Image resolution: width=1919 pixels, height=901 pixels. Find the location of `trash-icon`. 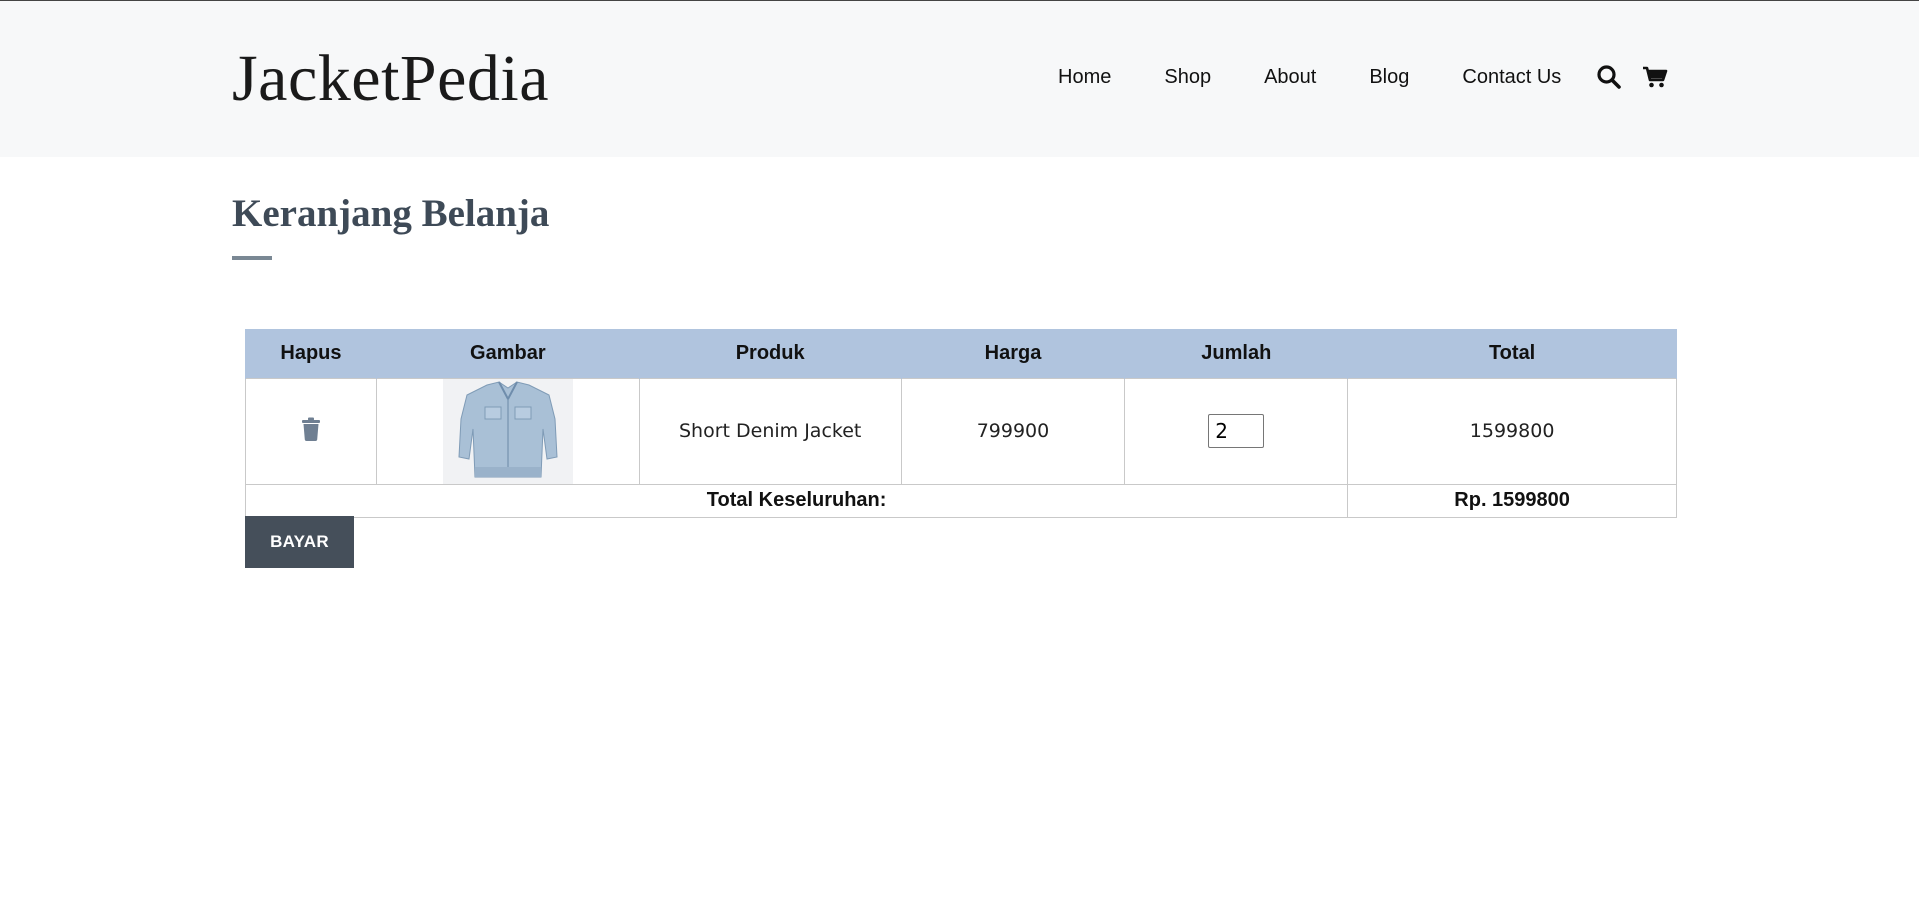

trash-icon is located at coordinates (311, 429).